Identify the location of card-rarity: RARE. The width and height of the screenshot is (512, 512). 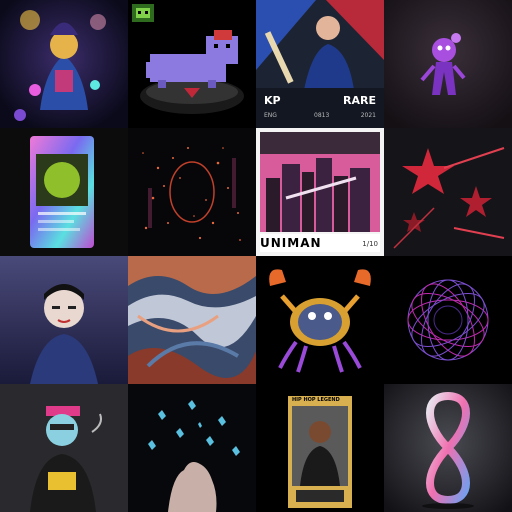
(359, 100).